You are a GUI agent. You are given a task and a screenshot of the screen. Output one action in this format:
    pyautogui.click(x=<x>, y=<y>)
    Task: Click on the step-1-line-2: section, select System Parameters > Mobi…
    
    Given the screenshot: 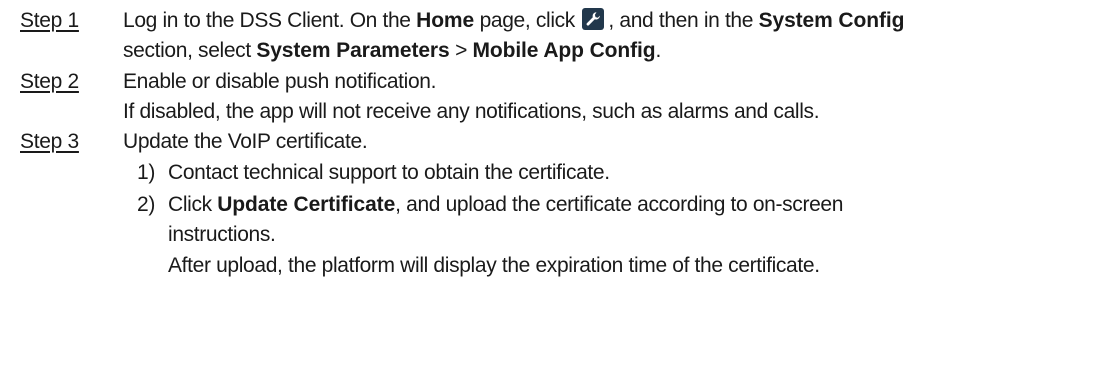 What is the action you would take?
    pyautogui.click(x=392, y=50)
    